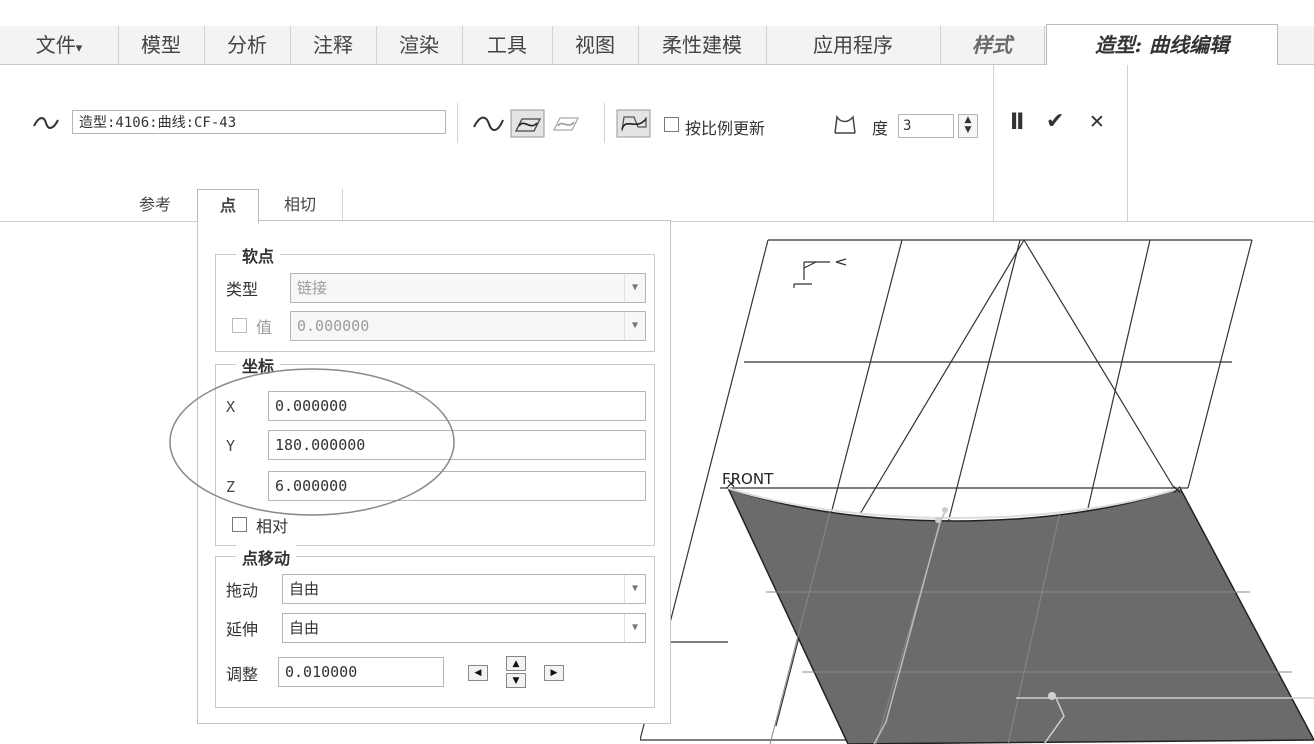  I want to click on drag-label: 拖动, so click(242, 590).